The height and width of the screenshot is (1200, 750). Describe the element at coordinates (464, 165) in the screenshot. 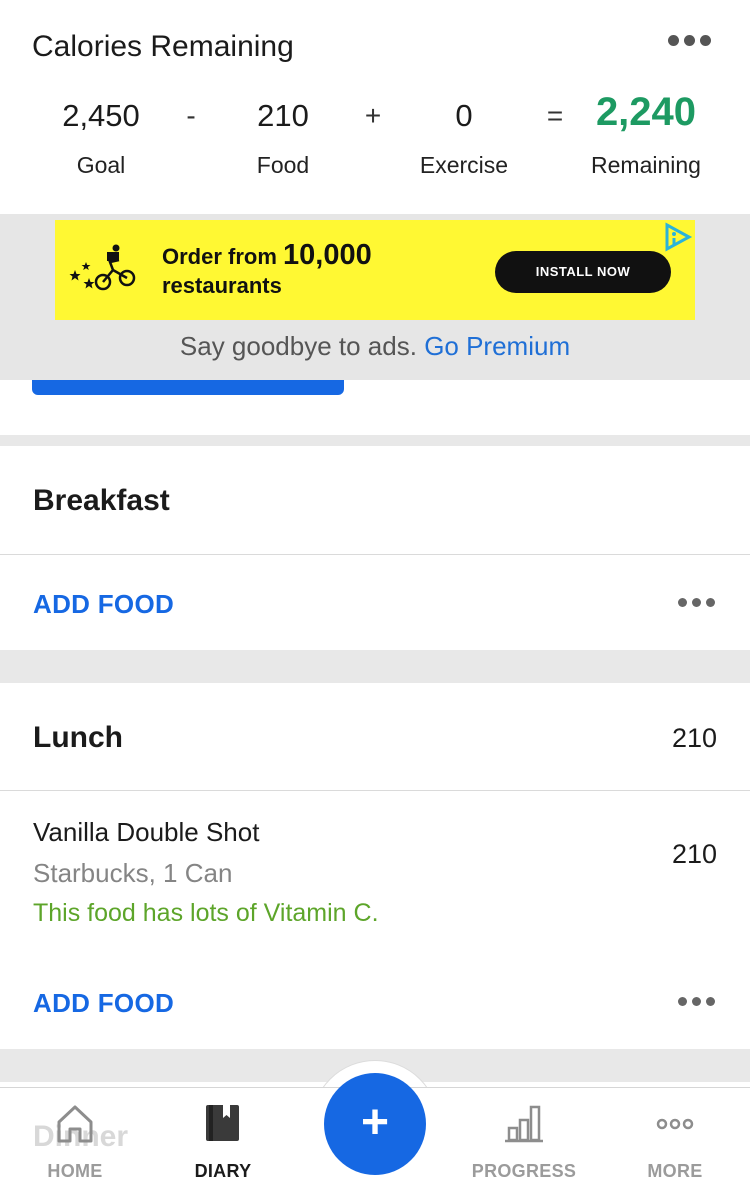

I see `exercise-label: Exercise` at that location.